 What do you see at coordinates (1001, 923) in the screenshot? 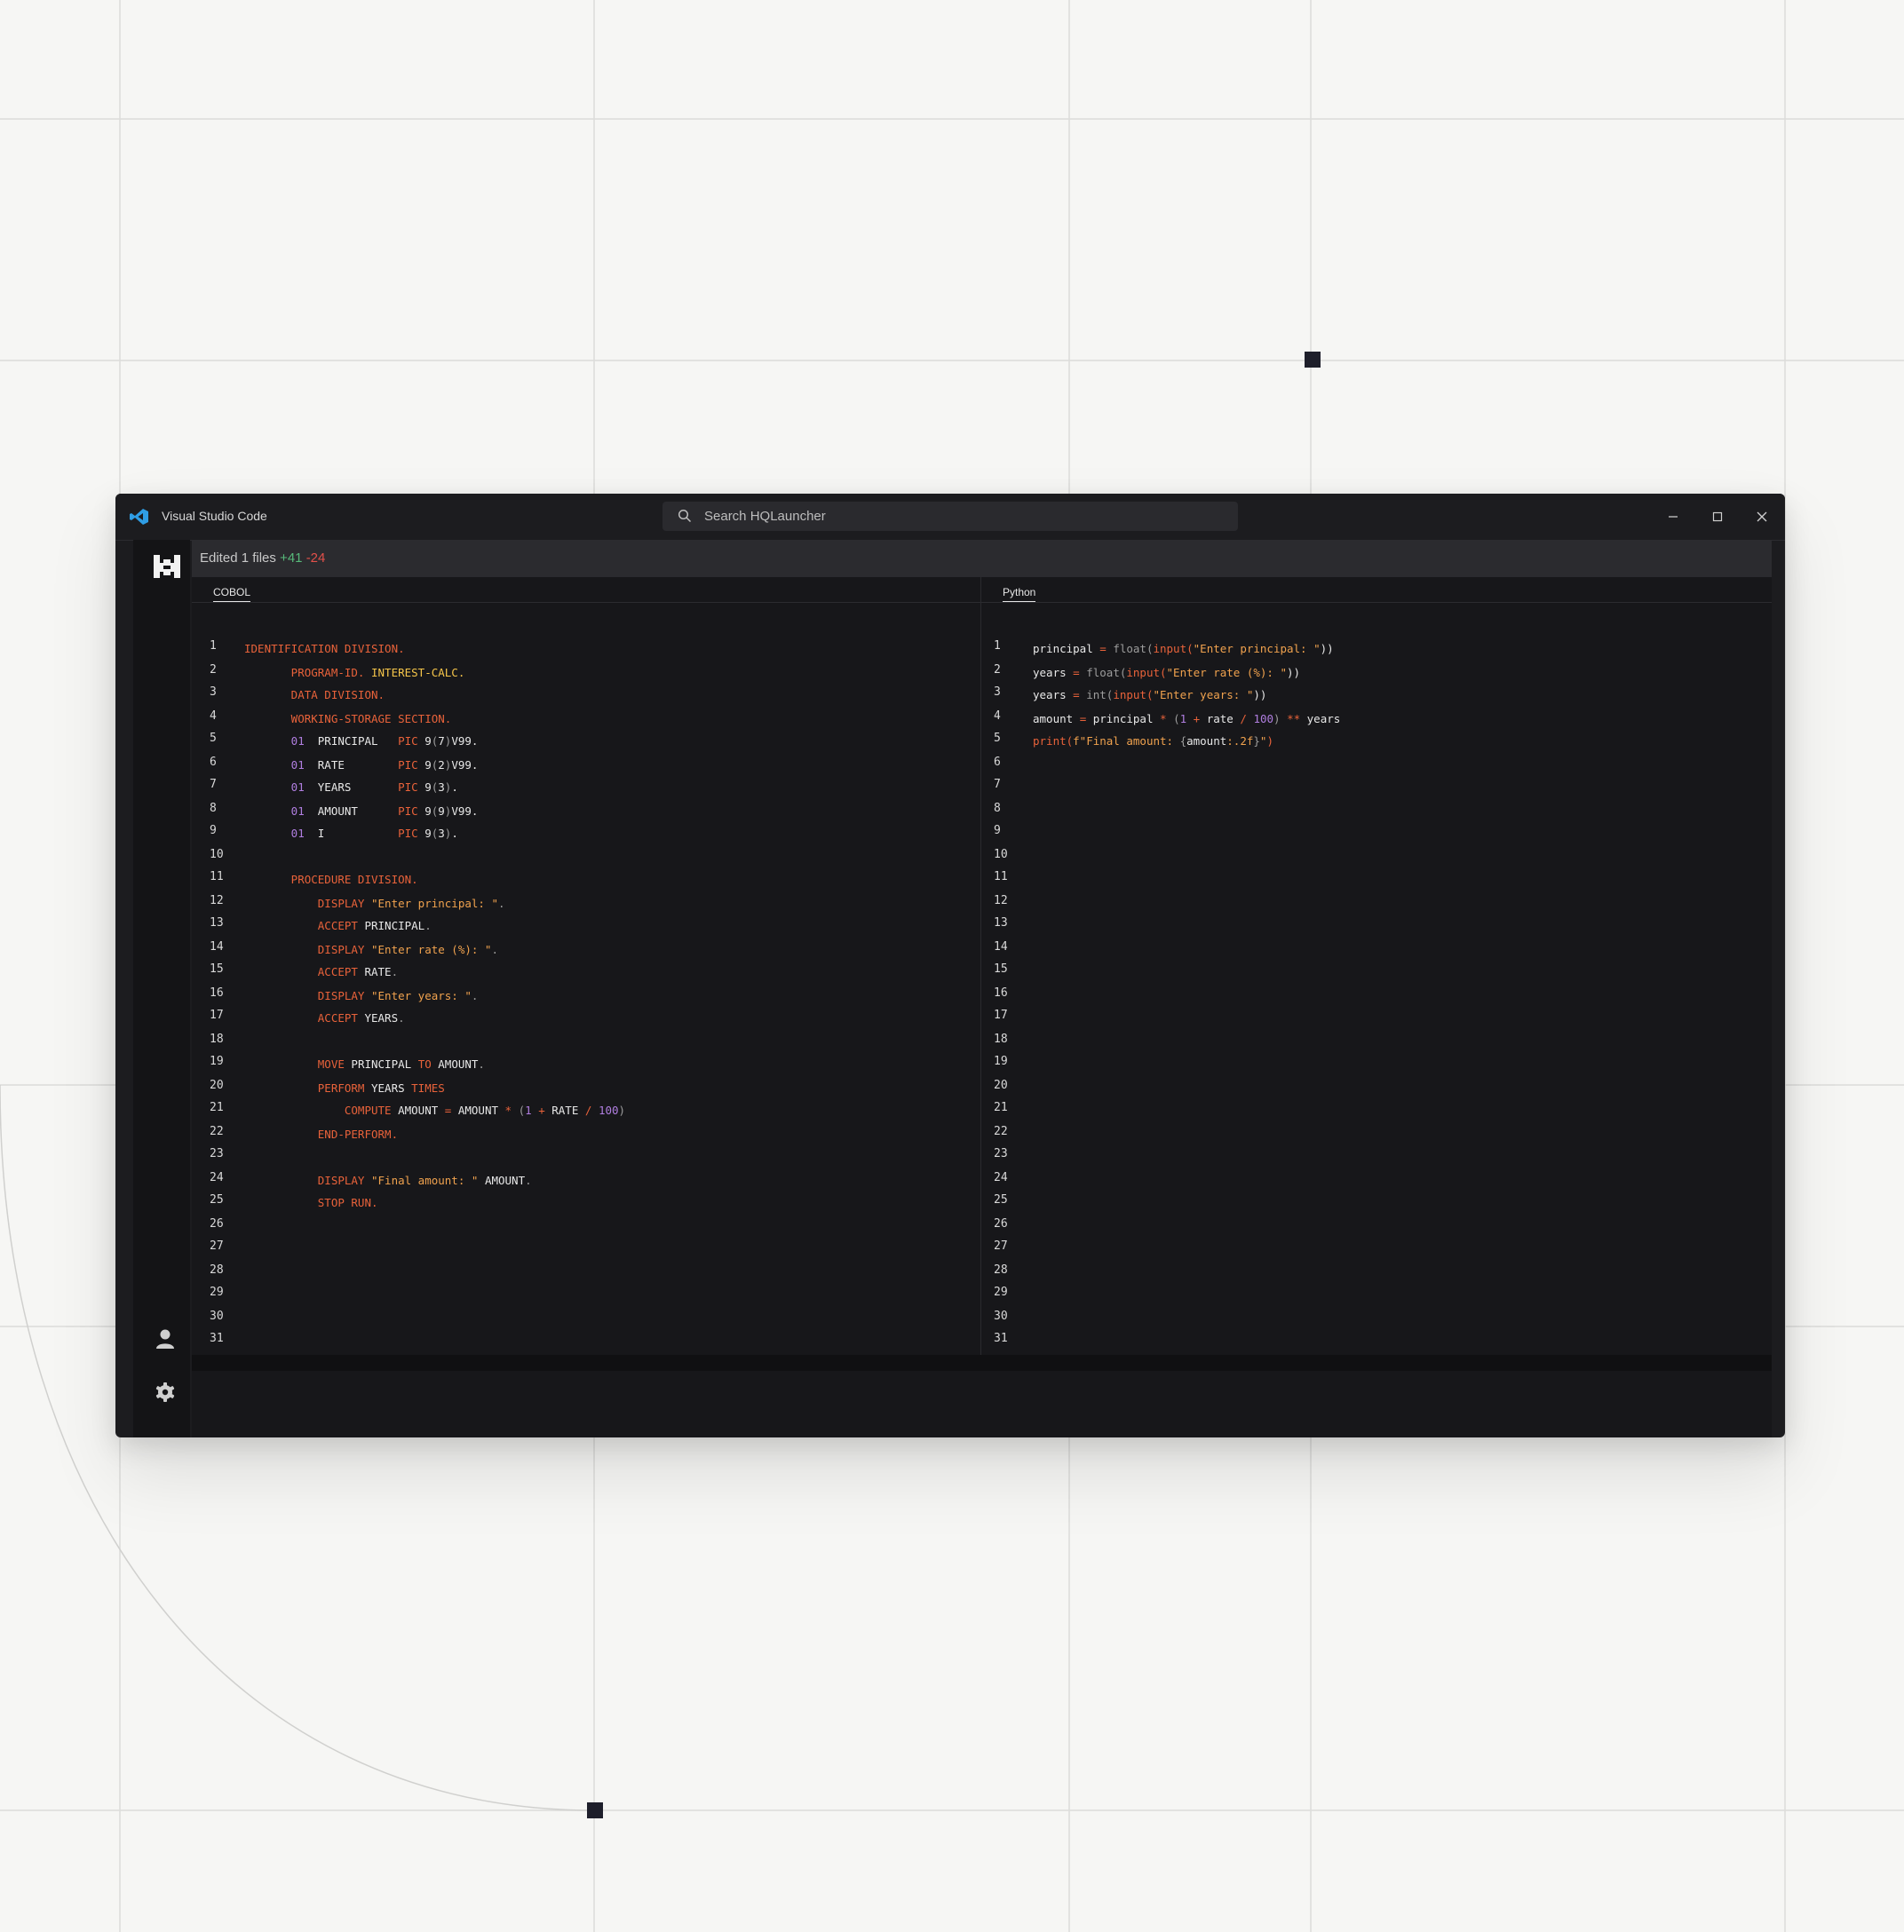
I see `line-number: 13` at bounding box center [1001, 923].